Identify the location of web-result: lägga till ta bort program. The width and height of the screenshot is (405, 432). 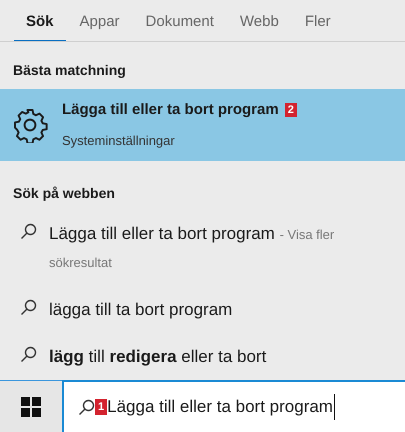
(202, 310).